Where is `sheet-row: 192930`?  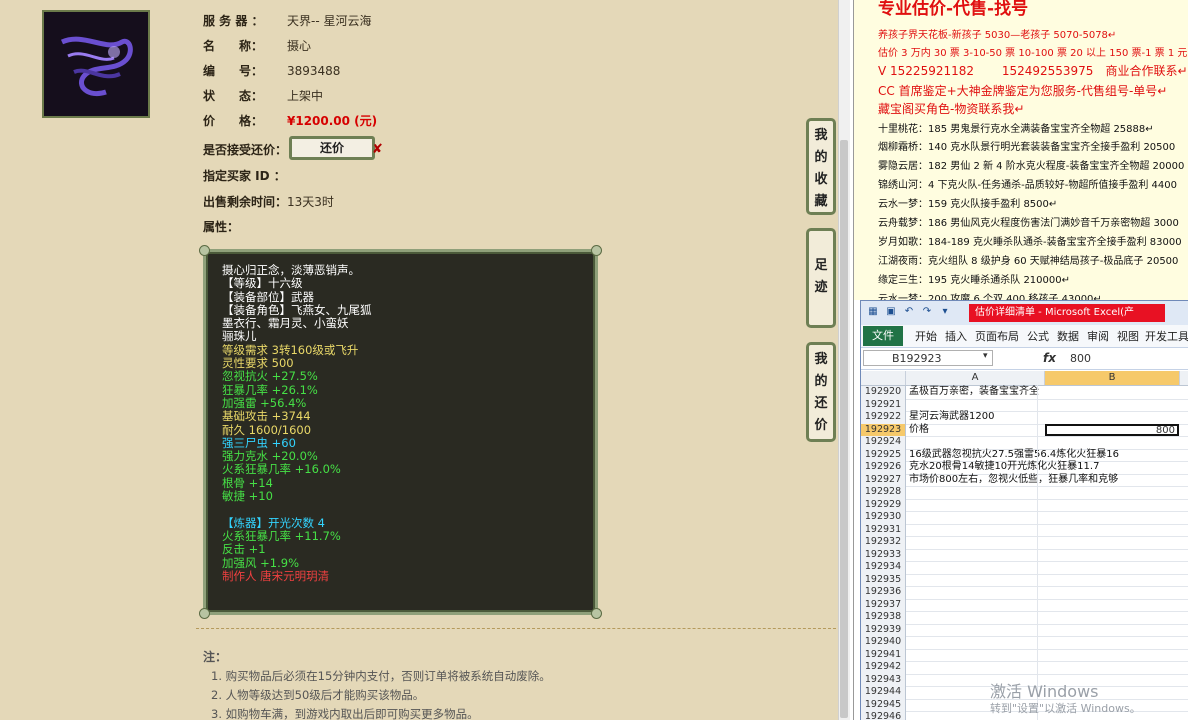 sheet-row: 192930 is located at coordinates (1024, 518).